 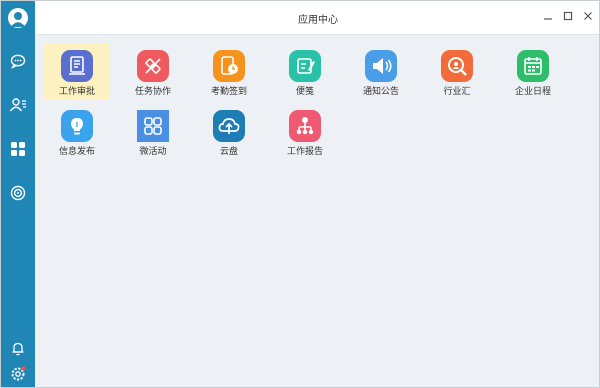 What do you see at coordinates (381, 66) in the screenshot?
I see `announcement-icon` at bounding box center [381, 66].